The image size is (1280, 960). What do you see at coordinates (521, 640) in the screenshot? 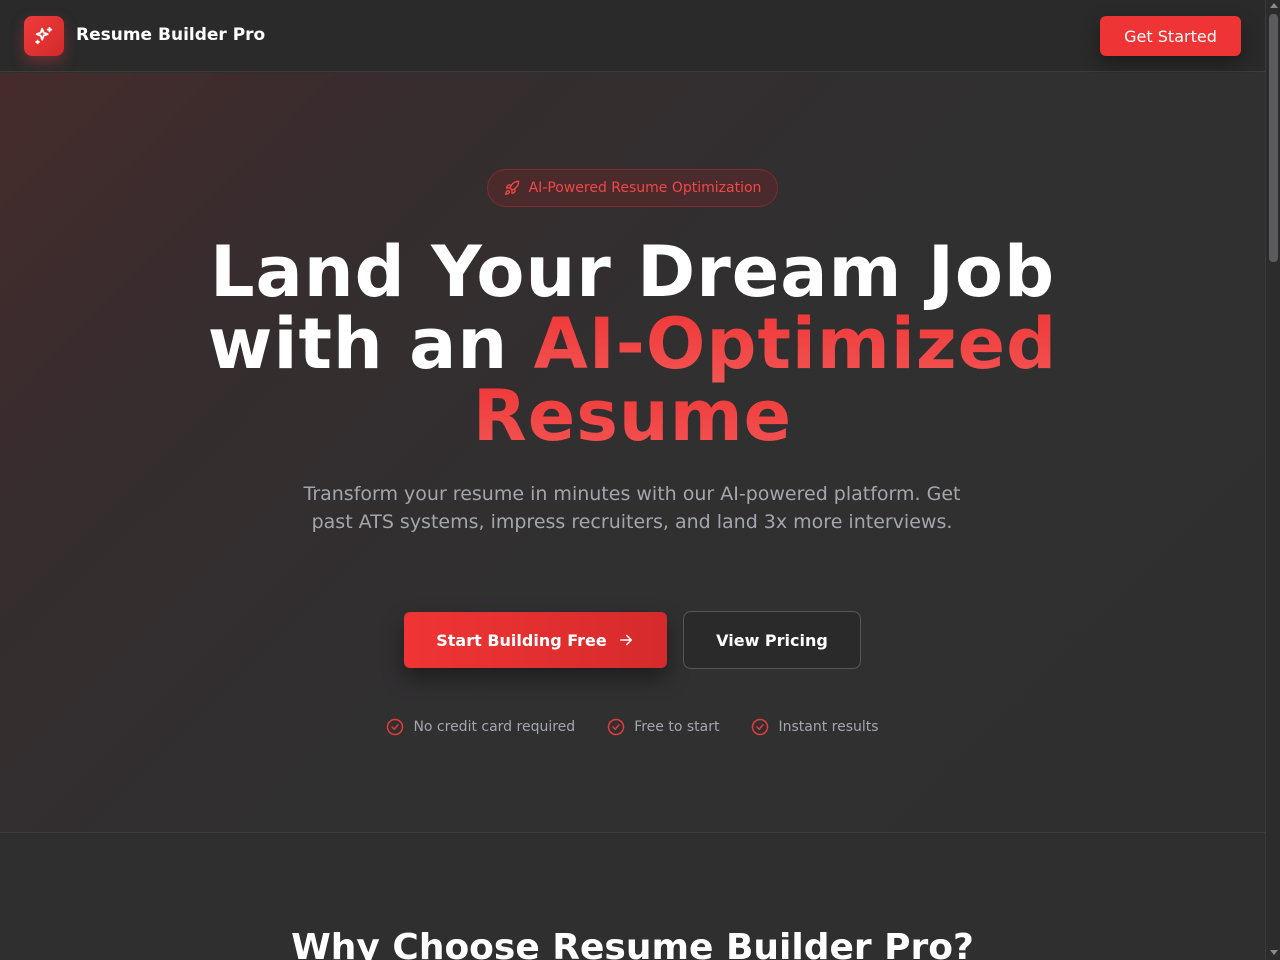
I see `start-building-label: Start Building Free` at bounding box center [521, 640].